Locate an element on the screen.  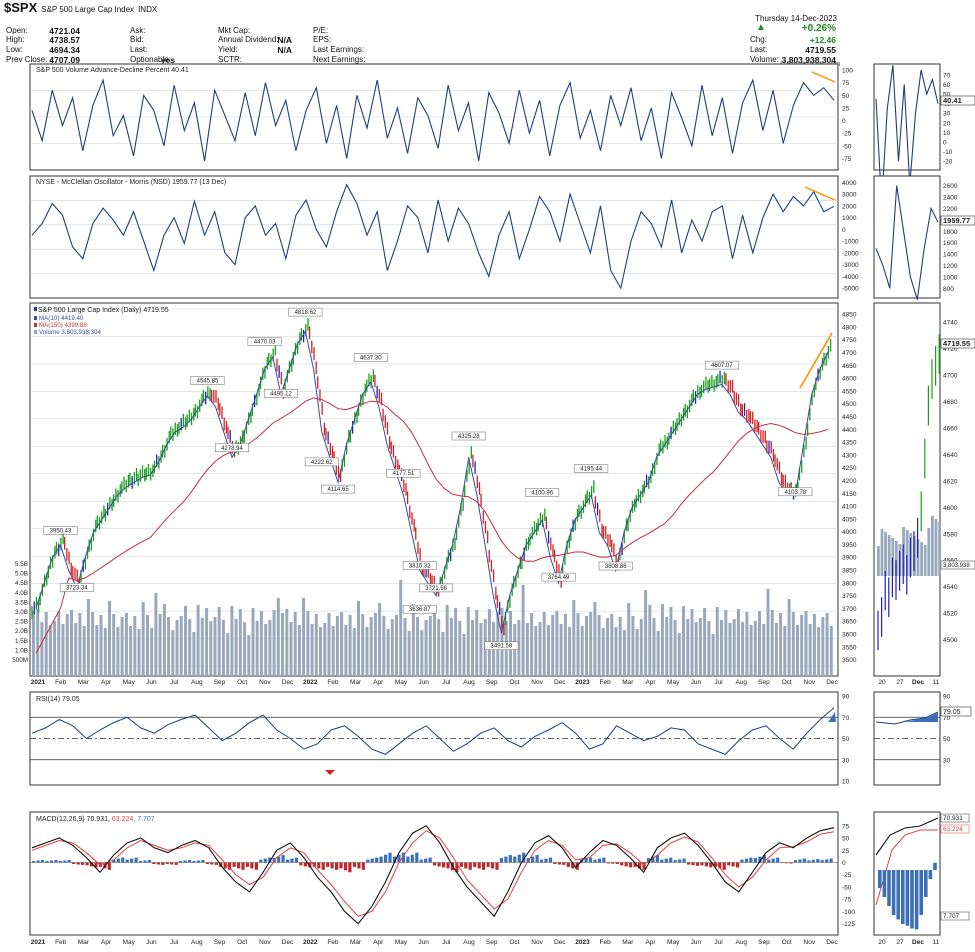
mc-zoom-yaxis-tick-5: 1600 is located at coordinates (950, 243).